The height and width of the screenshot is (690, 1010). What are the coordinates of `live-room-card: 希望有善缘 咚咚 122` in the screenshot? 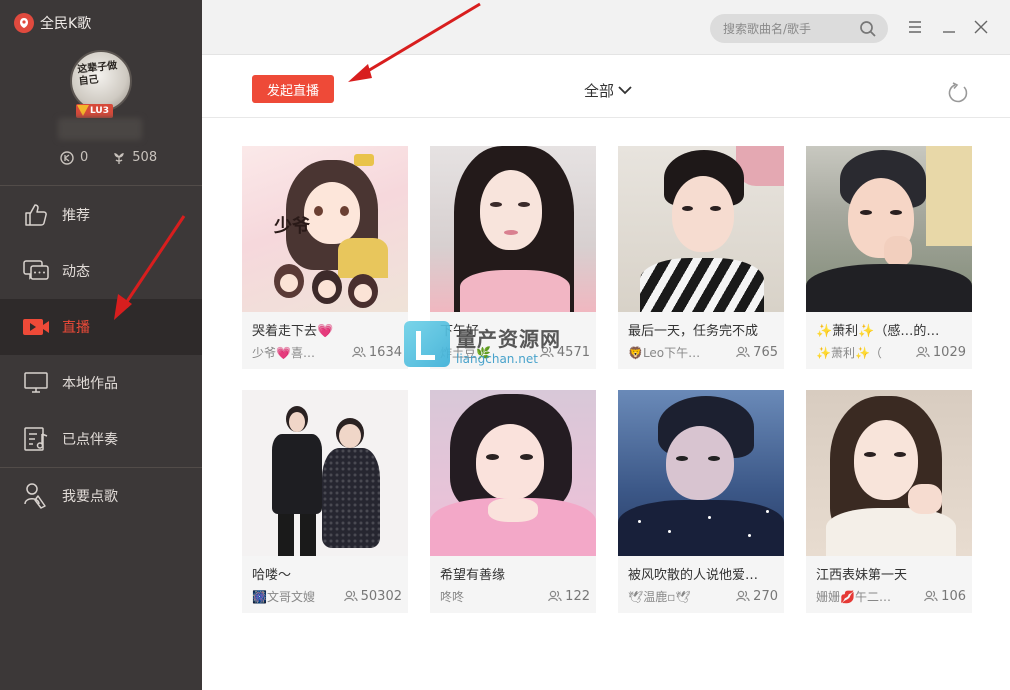 It's located at (513, 501).